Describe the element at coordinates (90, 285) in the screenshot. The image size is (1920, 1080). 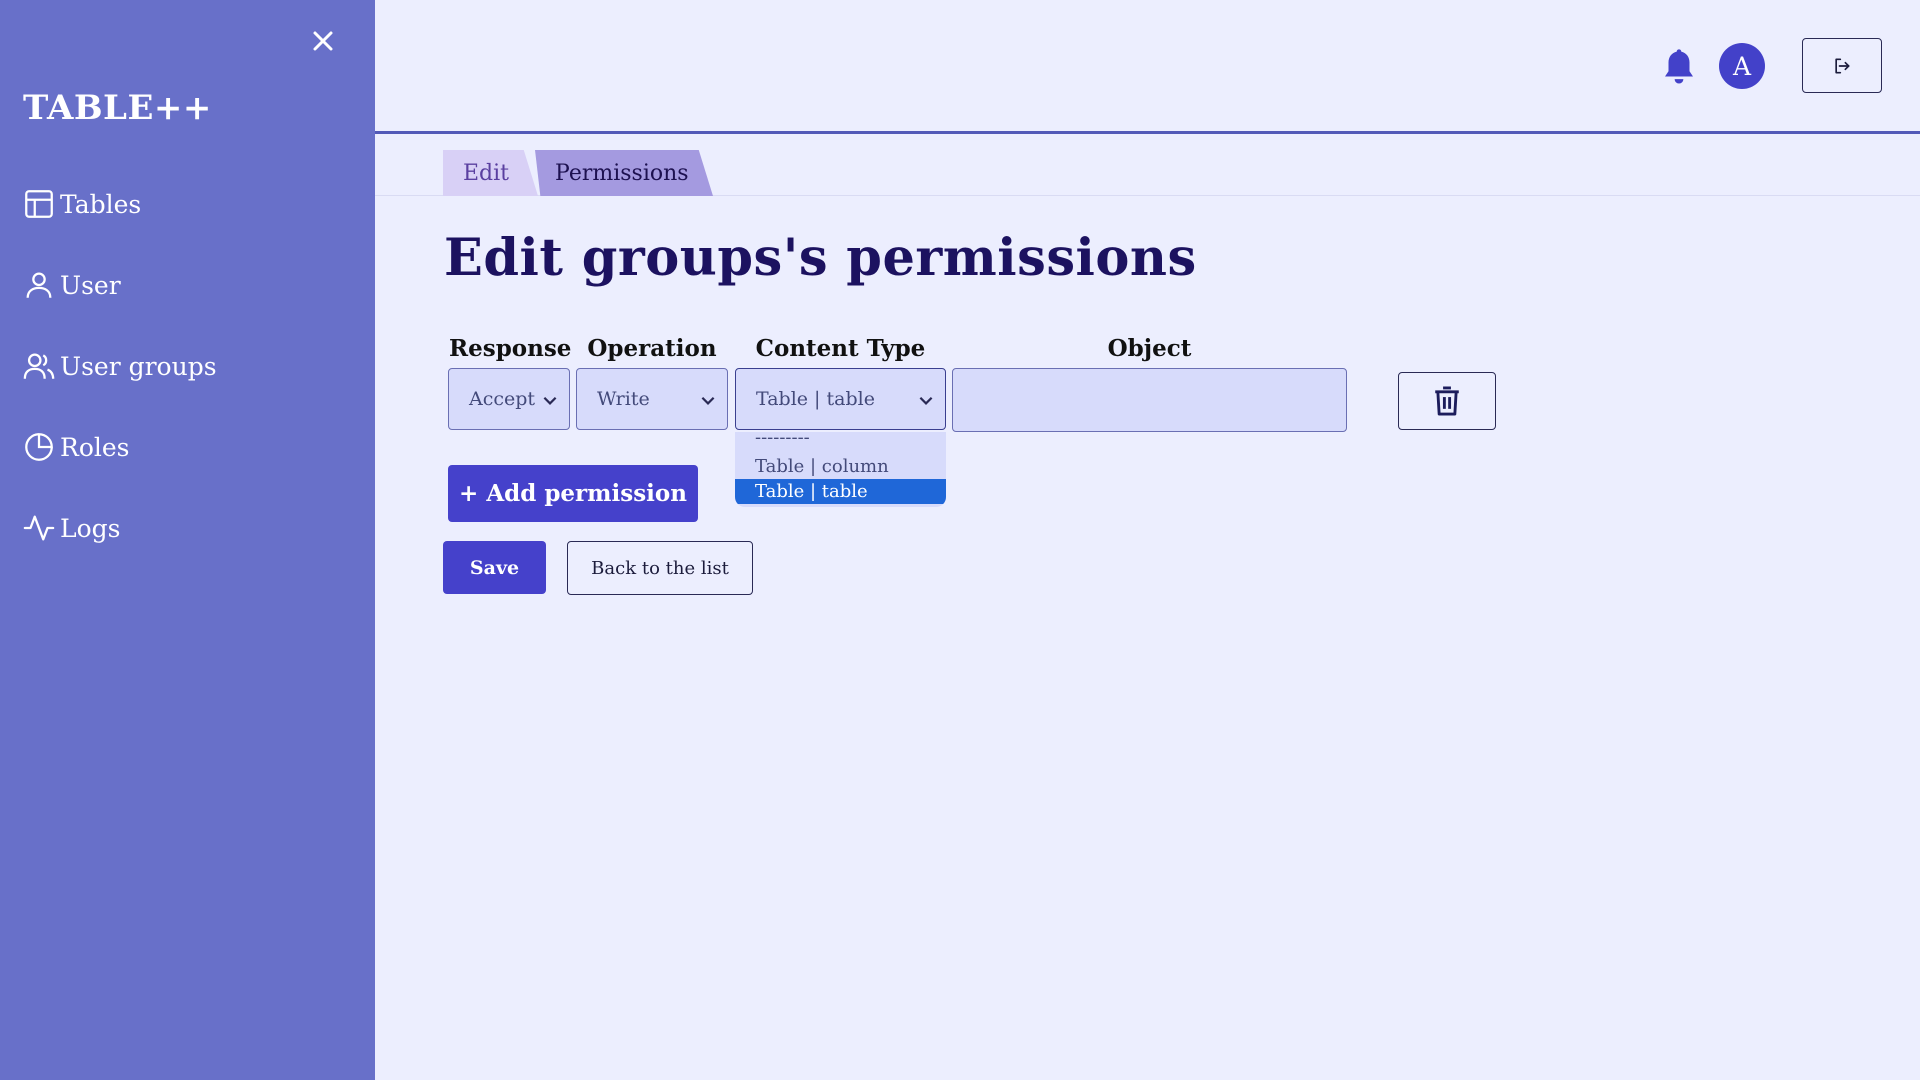
I see `sidebar-item-label: User` at that location.